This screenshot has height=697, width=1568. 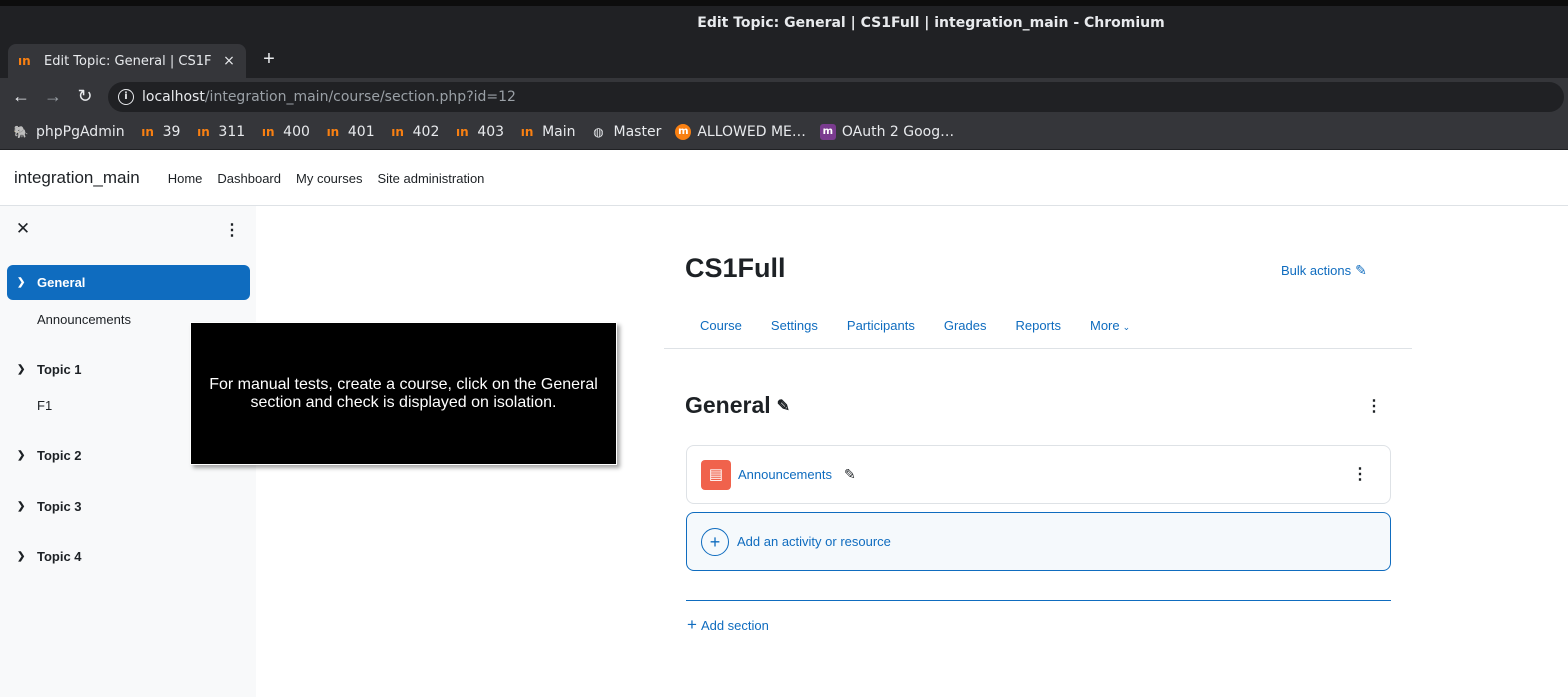 What do you see at coordinates (426, 132) in the screenshot?
I see `bookmark-label: 402` at bounding box center [426, 132].